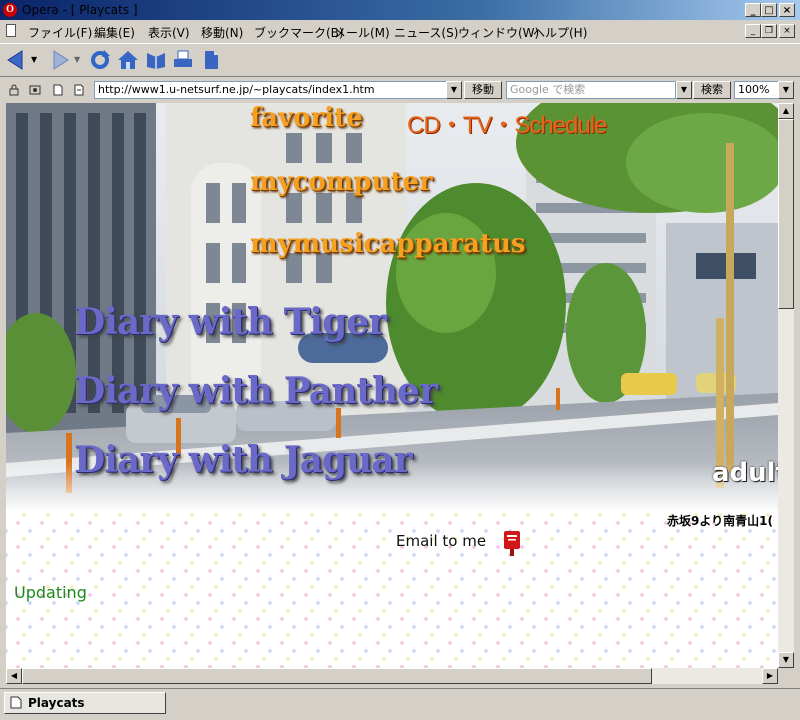 The image size is (800, 720). What do you see at coordinates (183, 60) in the screenshot?
I see `print-icon` at bounding box center [183, 60].